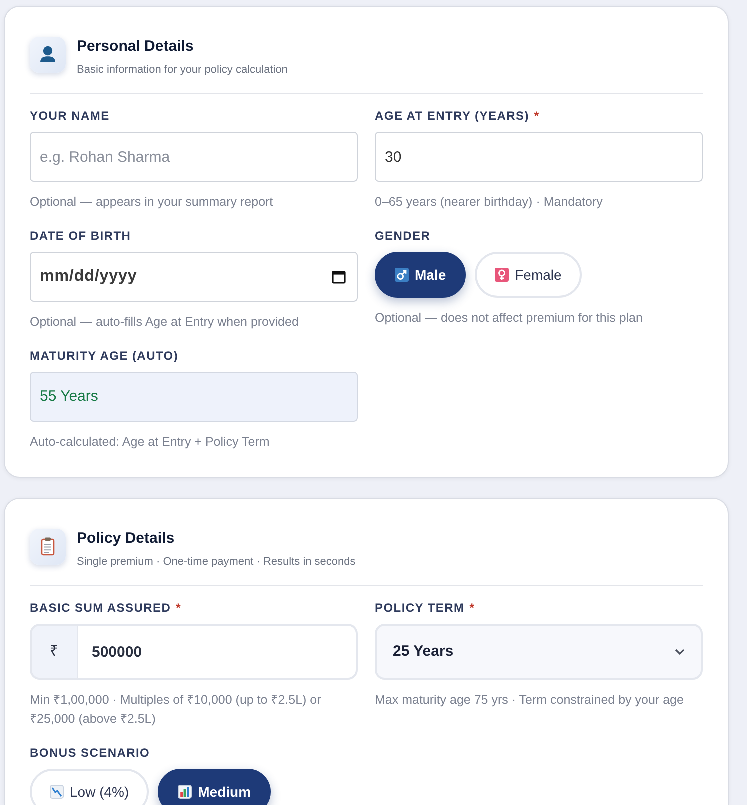 The height and width of the screenshot is (805, 747). I want to click on date-input: mm/dd/yyyy, so click(194, 277).